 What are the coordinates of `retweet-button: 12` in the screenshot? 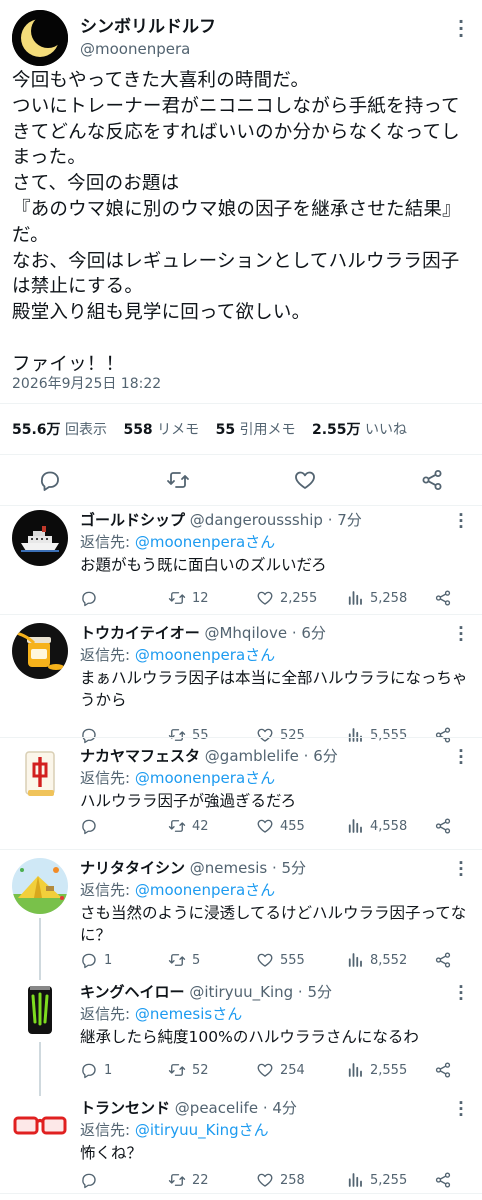 It's located at (188, 598).